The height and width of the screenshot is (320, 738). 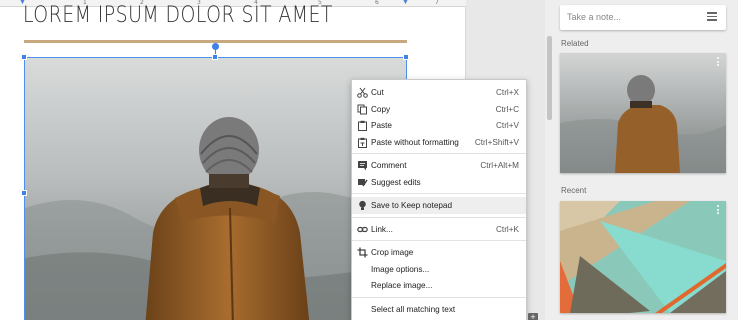 What do you see at coordinates (507, 229) in the screenshot?
I see `menu-item-shortcut: Ctrl+K` at bounding box center [507, 229].